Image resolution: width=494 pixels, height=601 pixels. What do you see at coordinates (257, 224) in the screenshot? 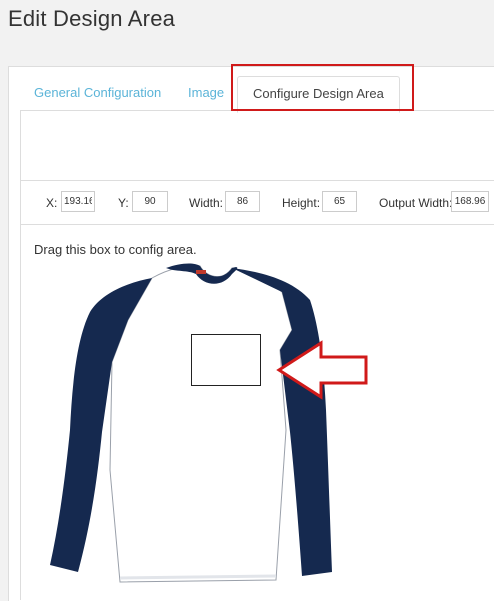
I see `coords-bottom-divider` at bounding box center [257, 224].